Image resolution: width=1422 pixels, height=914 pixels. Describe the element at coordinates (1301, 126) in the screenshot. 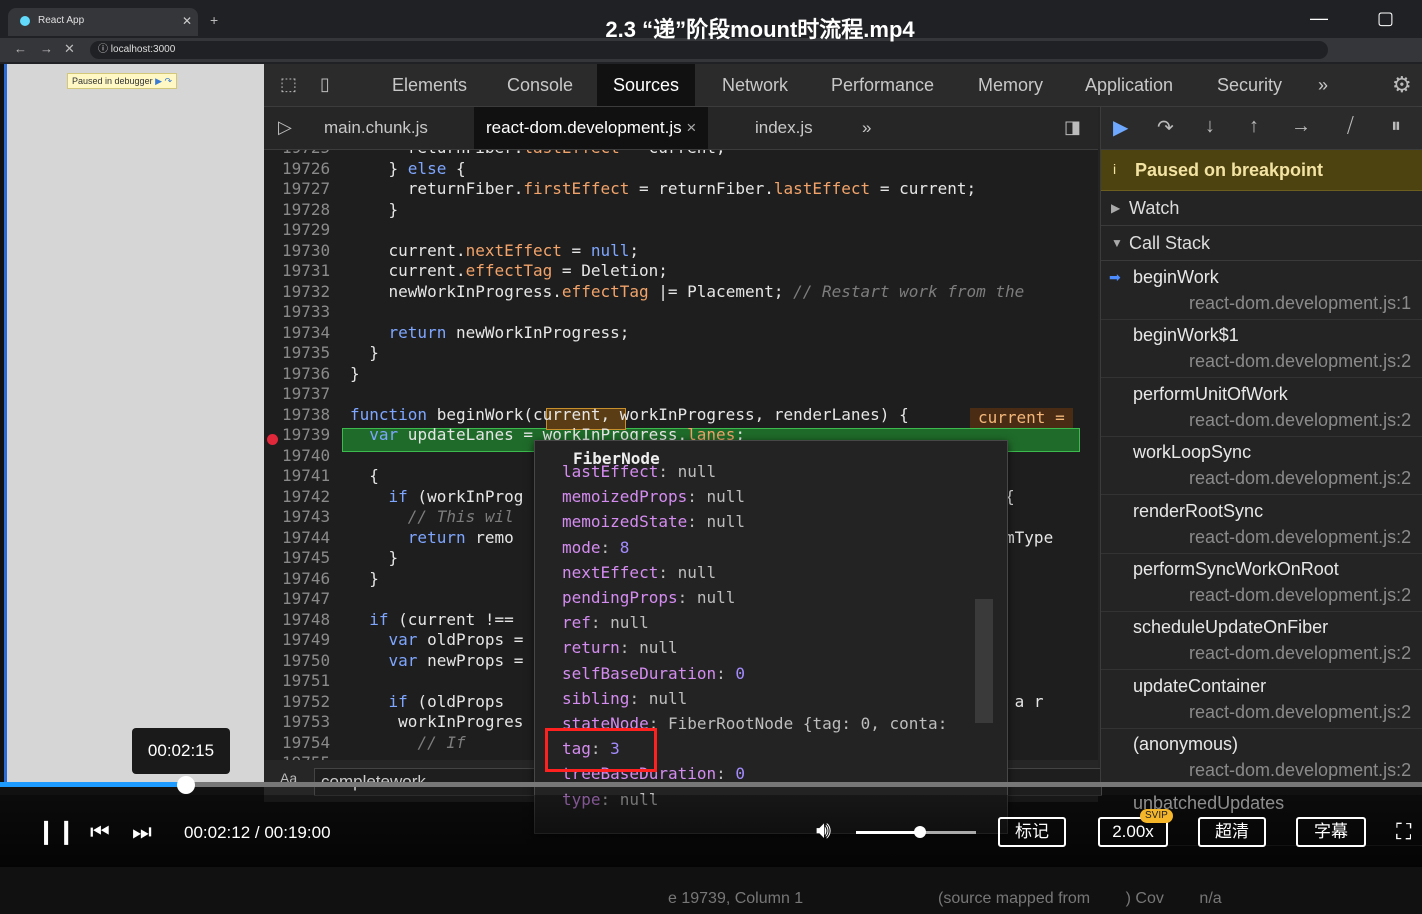

I see `step-icon: →` at that location.